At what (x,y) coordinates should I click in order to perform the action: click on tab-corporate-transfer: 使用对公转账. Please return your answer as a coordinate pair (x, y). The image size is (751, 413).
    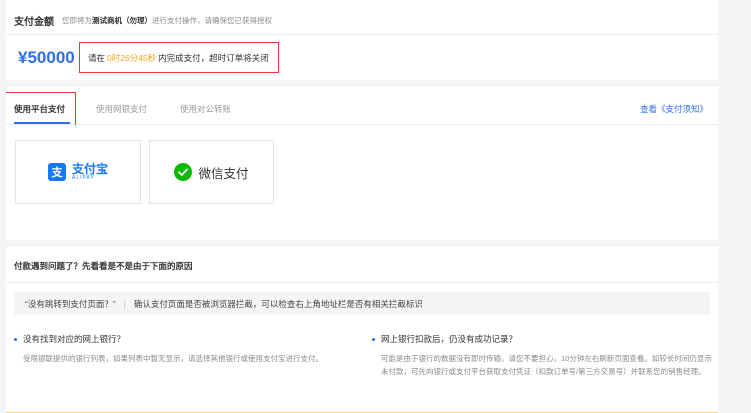
    Looking at the image, I should click on (205, 109).